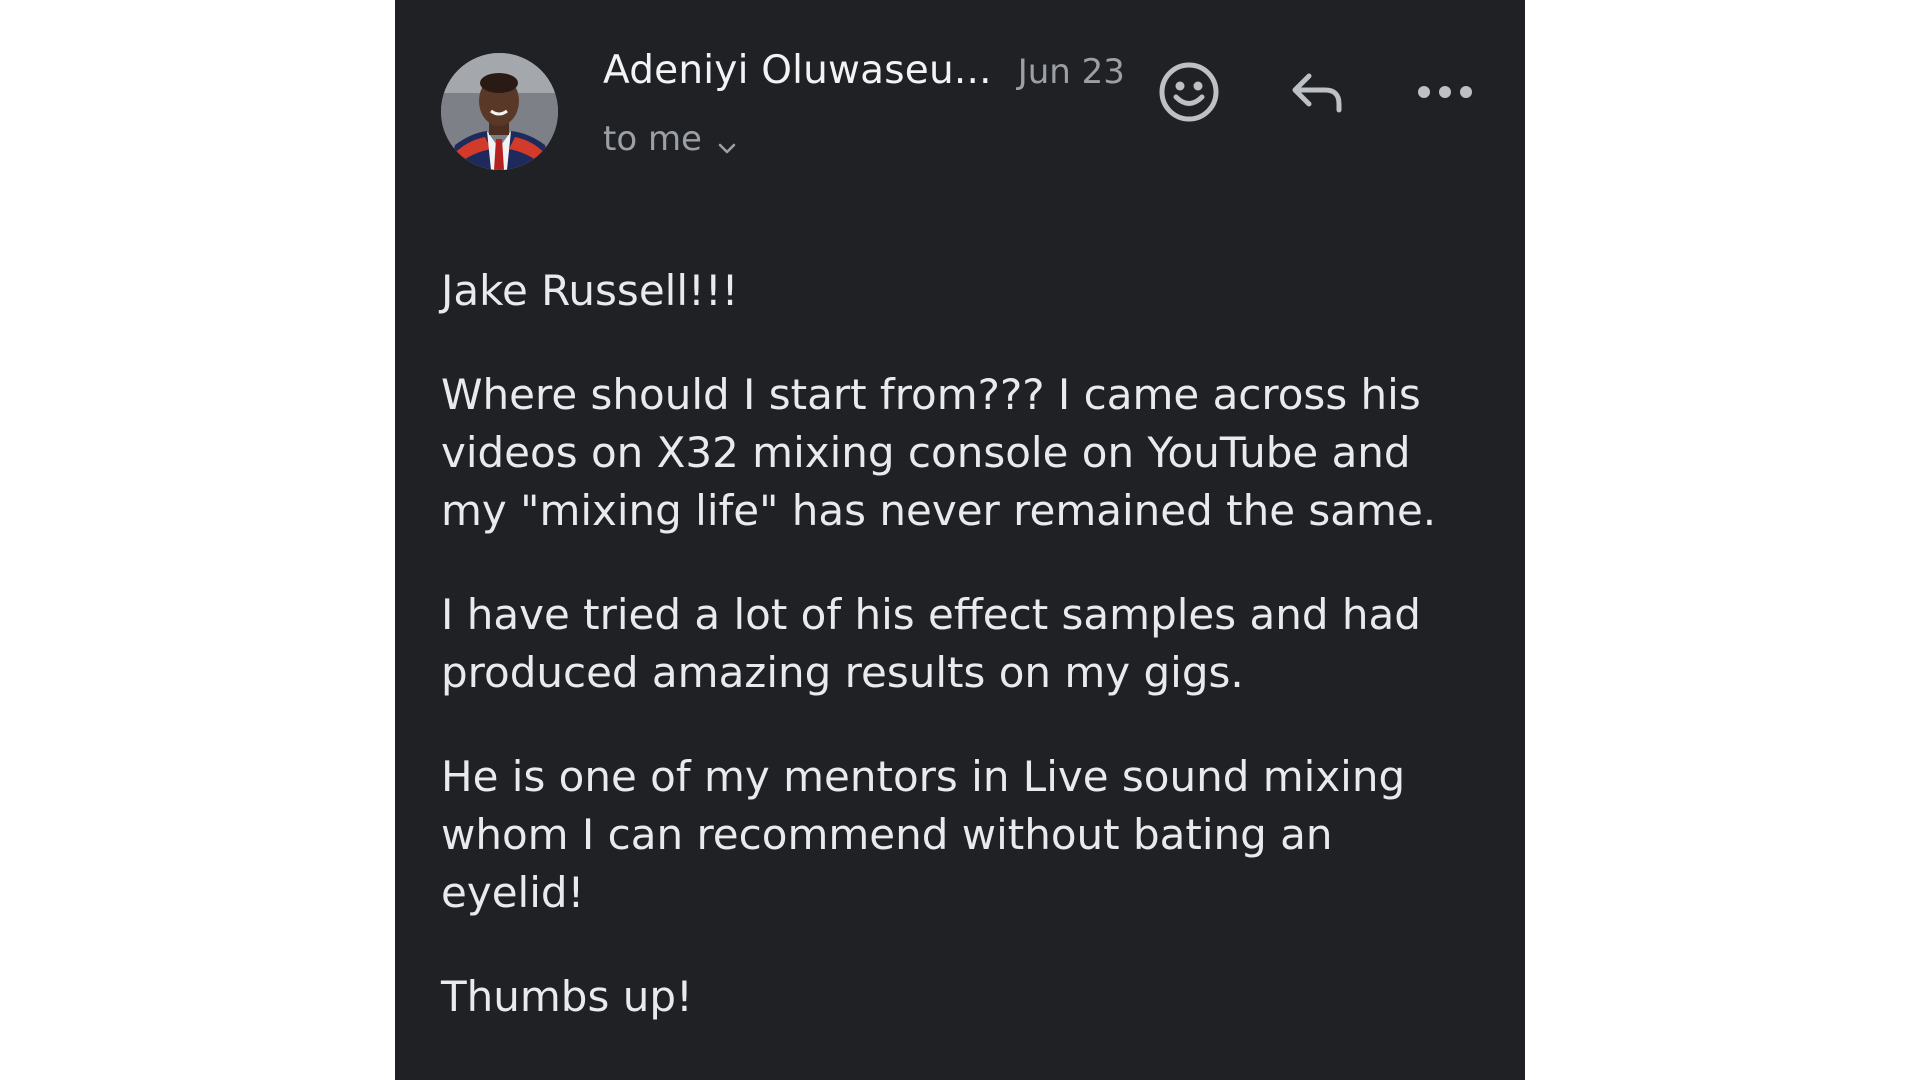  I want to click on add-reaction-button, so click(1189, 92).